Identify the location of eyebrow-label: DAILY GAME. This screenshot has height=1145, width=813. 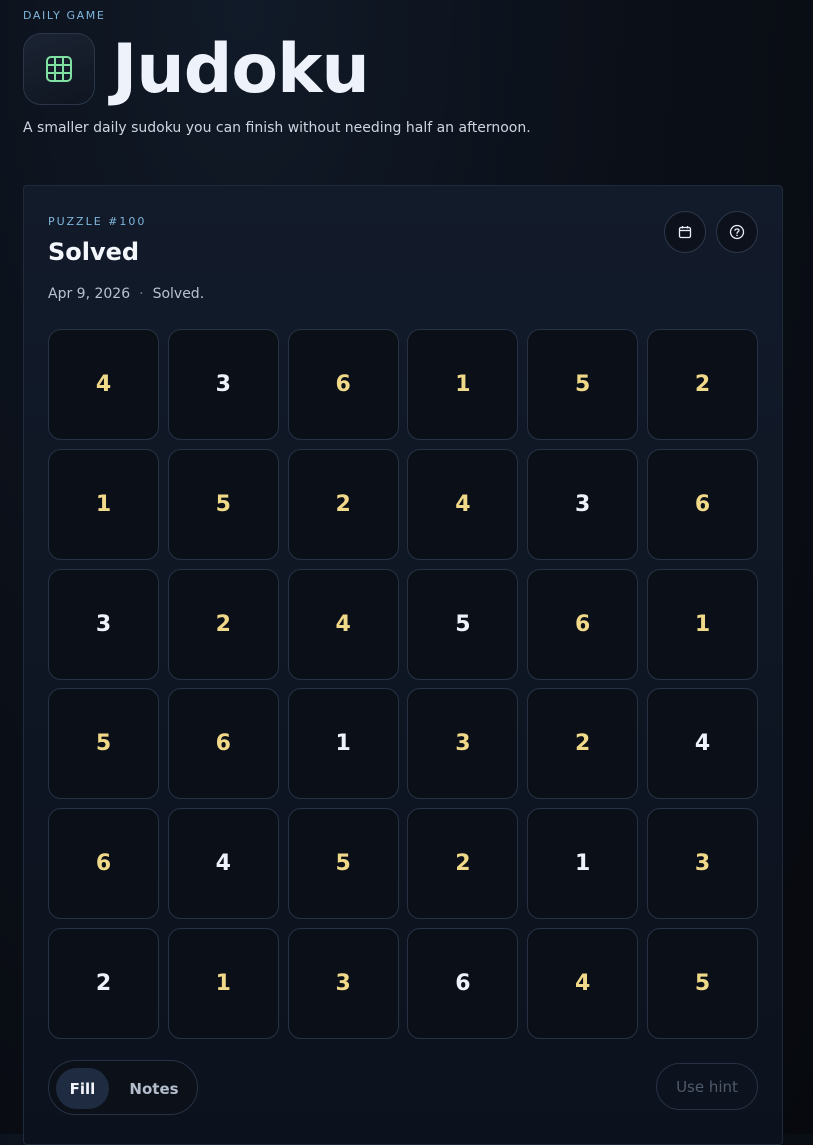
(64, 15).